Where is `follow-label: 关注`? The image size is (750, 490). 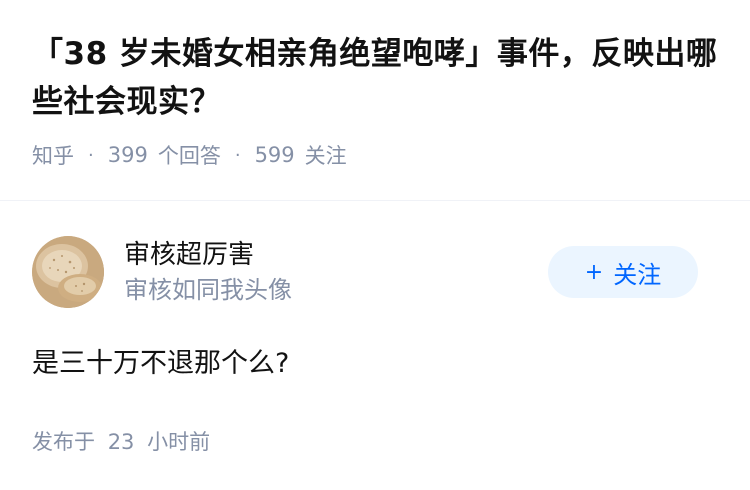
follow-label: 关注 is located at coordinates (637, 274).